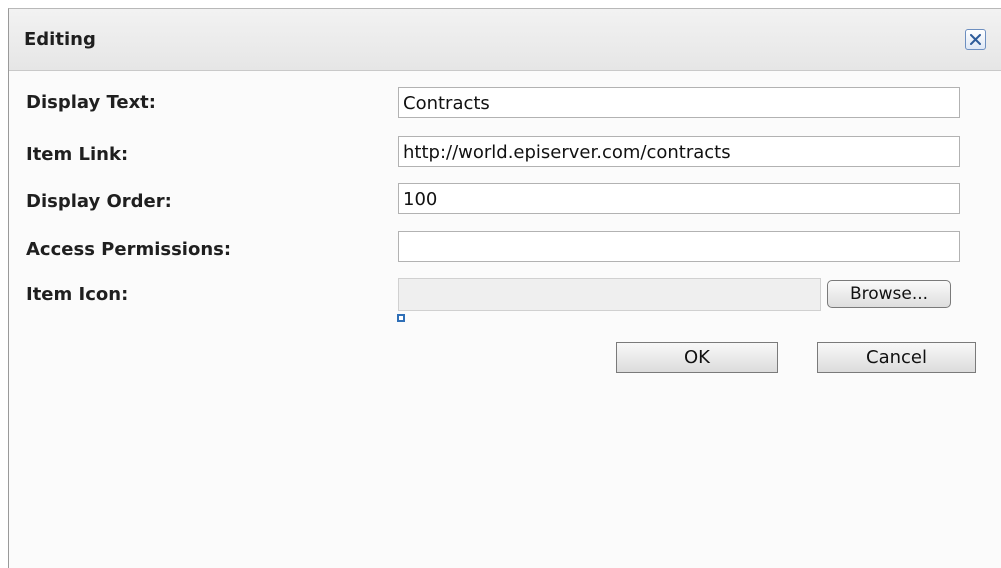  I want to click on dialog-title: Editing, so click(60, 39).